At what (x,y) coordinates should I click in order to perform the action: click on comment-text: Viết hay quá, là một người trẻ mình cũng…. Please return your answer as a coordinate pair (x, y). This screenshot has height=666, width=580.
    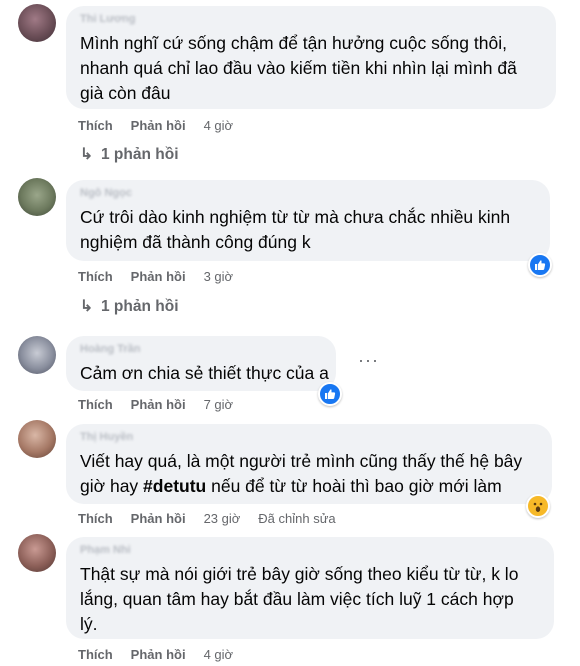
    Looking at the image, I should click on (301, 474).